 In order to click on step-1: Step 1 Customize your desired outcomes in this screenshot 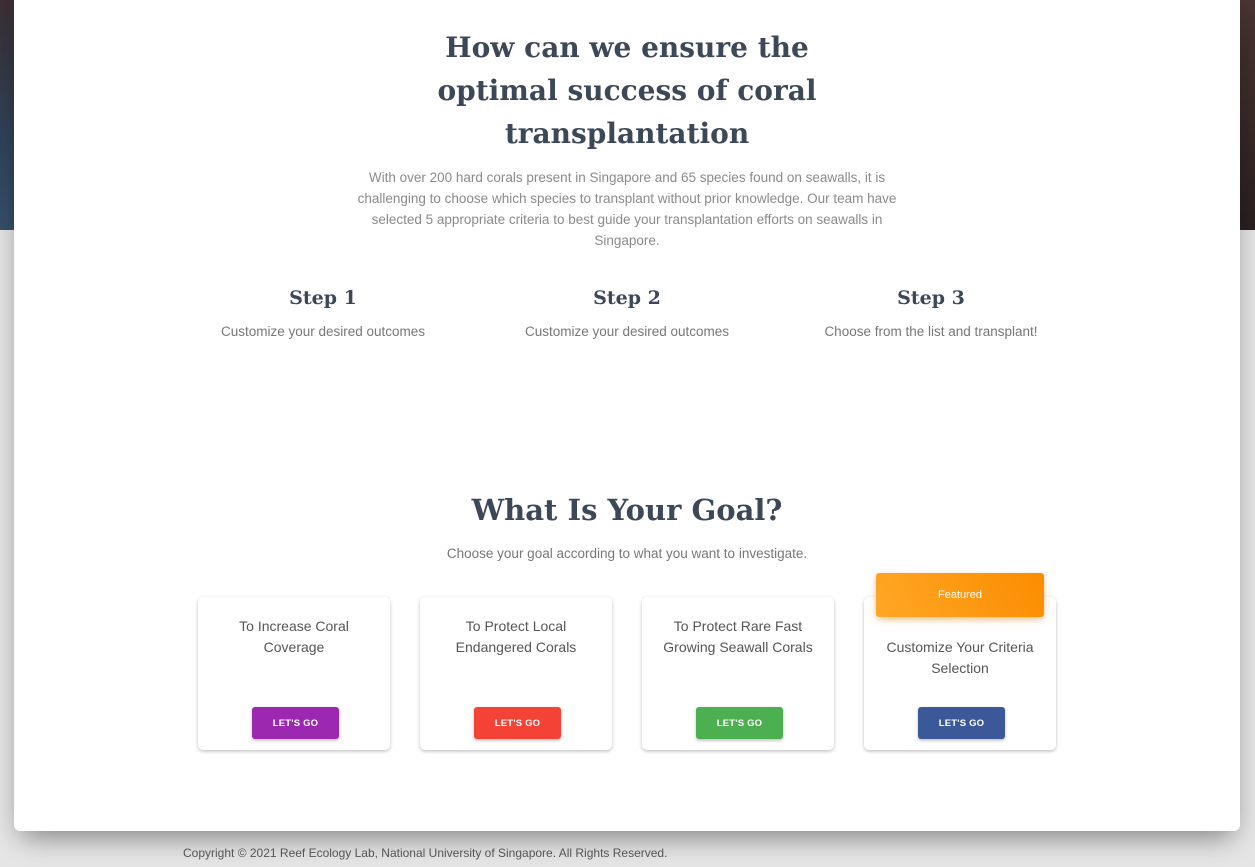, I will do `click(323, 313)`.